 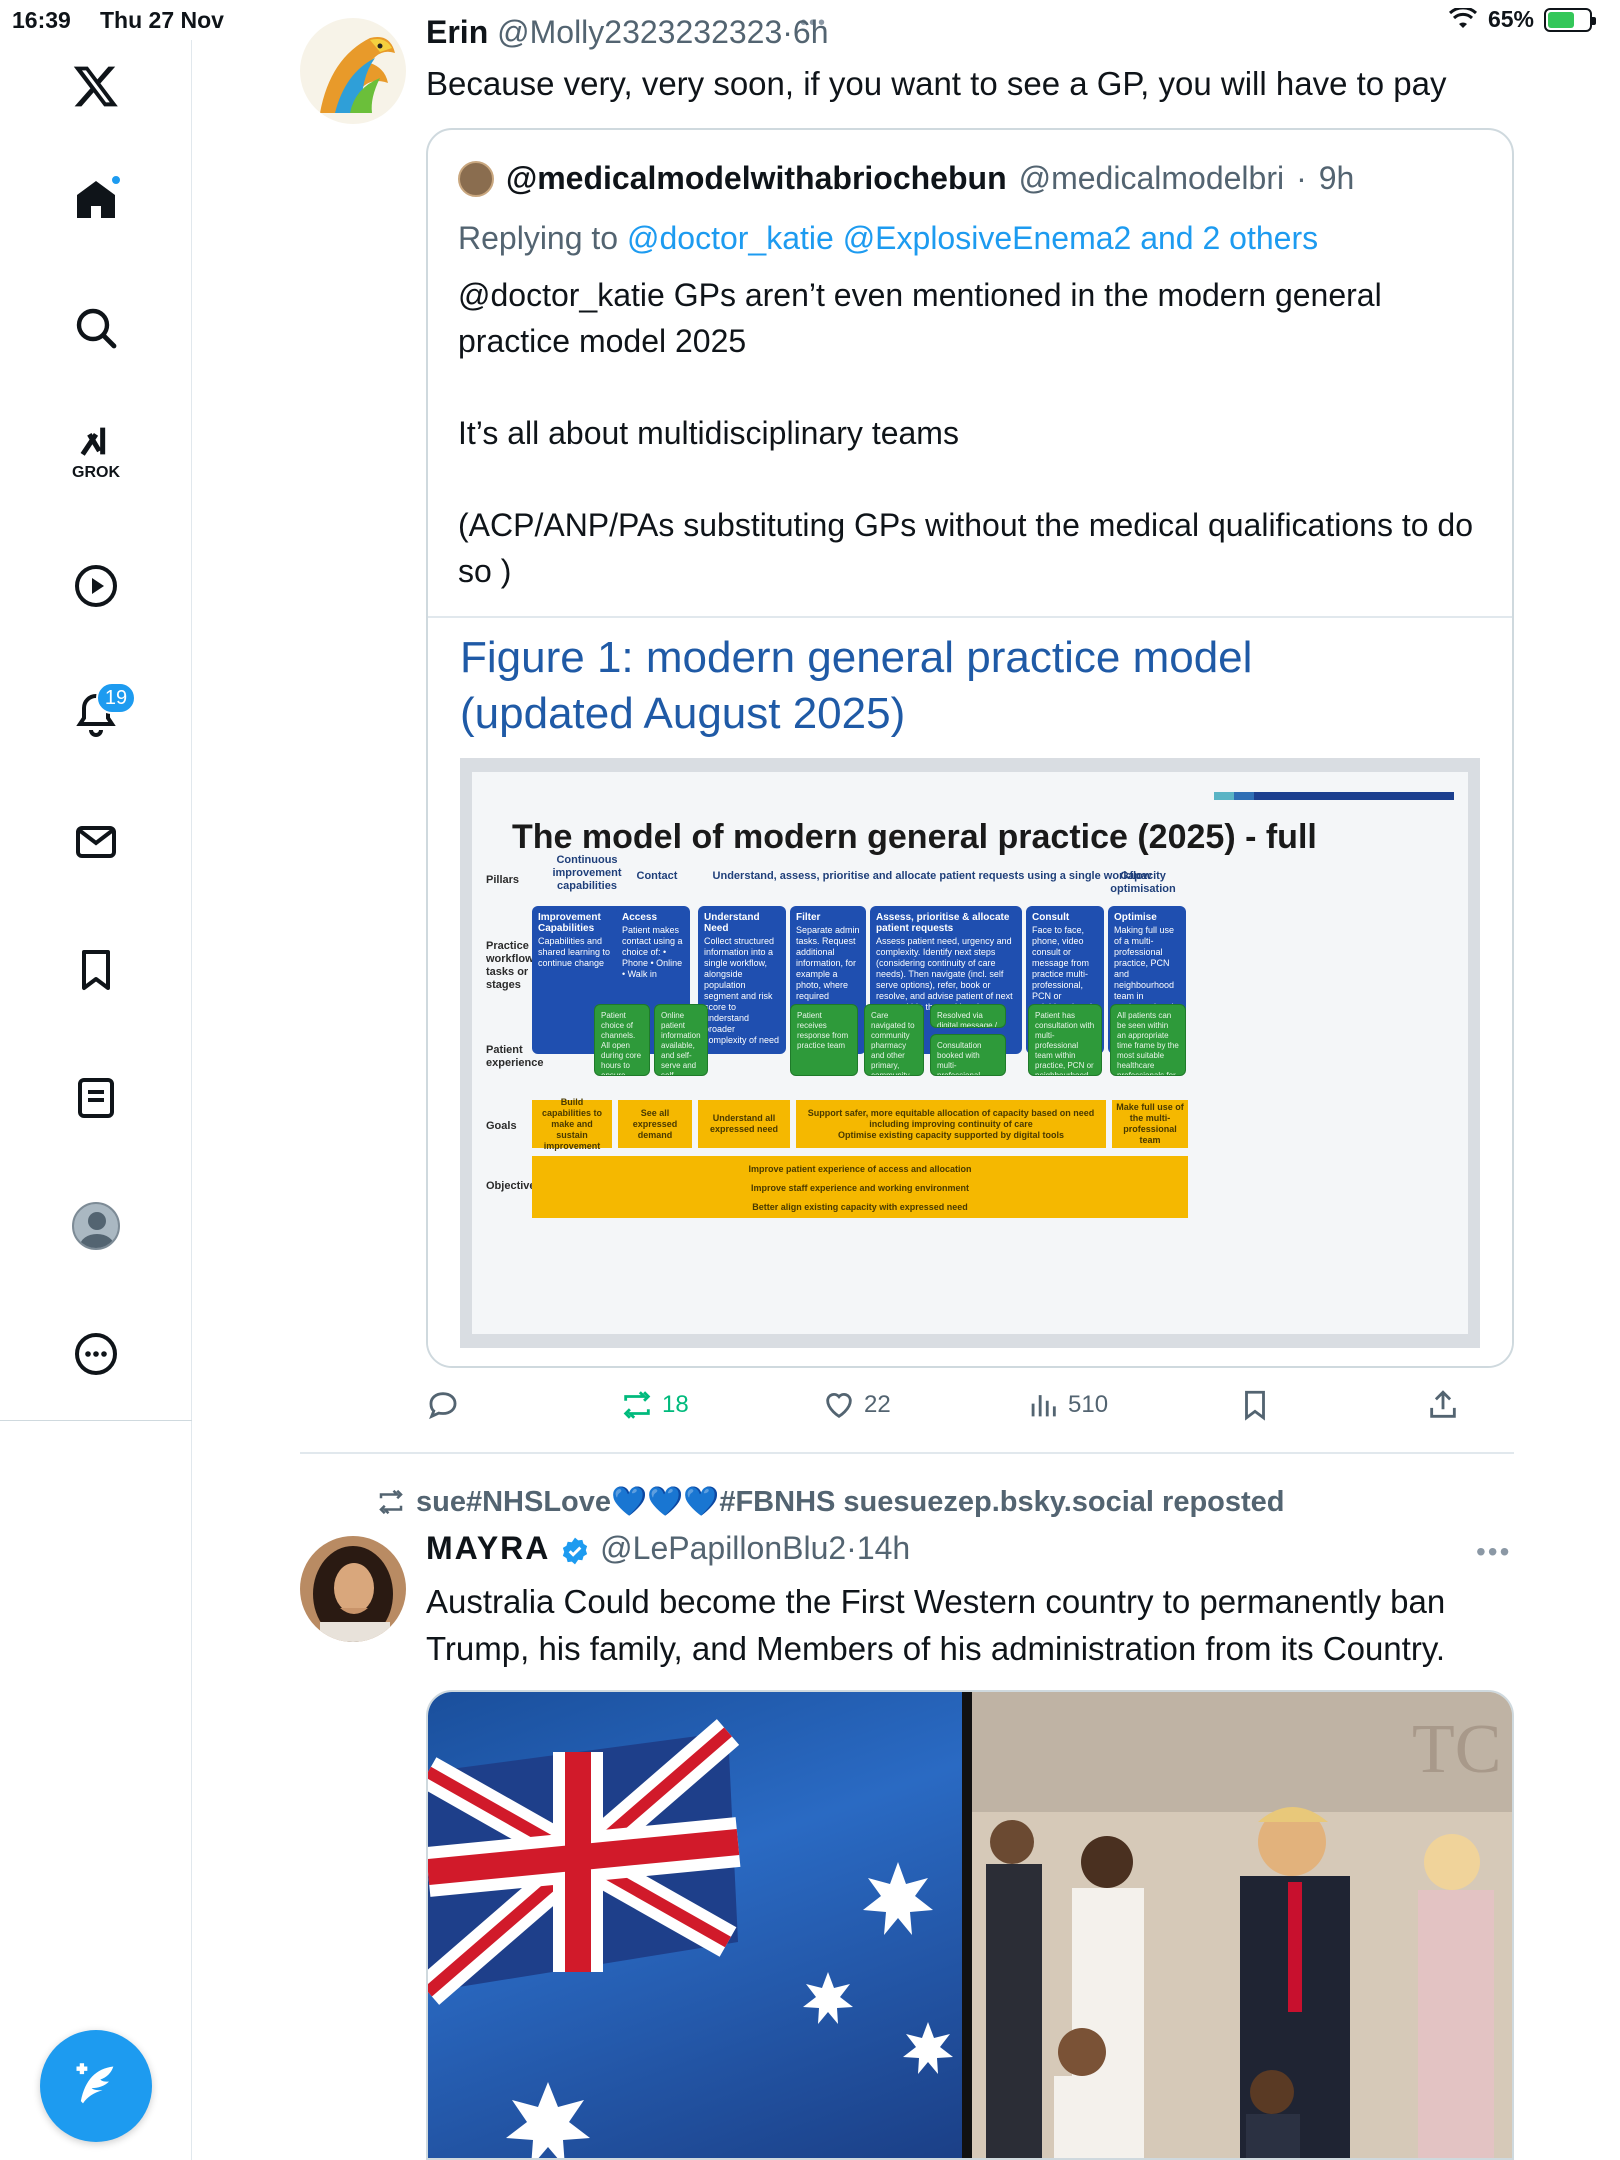 What do you see at coordinates (637, 1405) in the screenshot?
I see `repost-icon` at bounding box center [637, 1405].